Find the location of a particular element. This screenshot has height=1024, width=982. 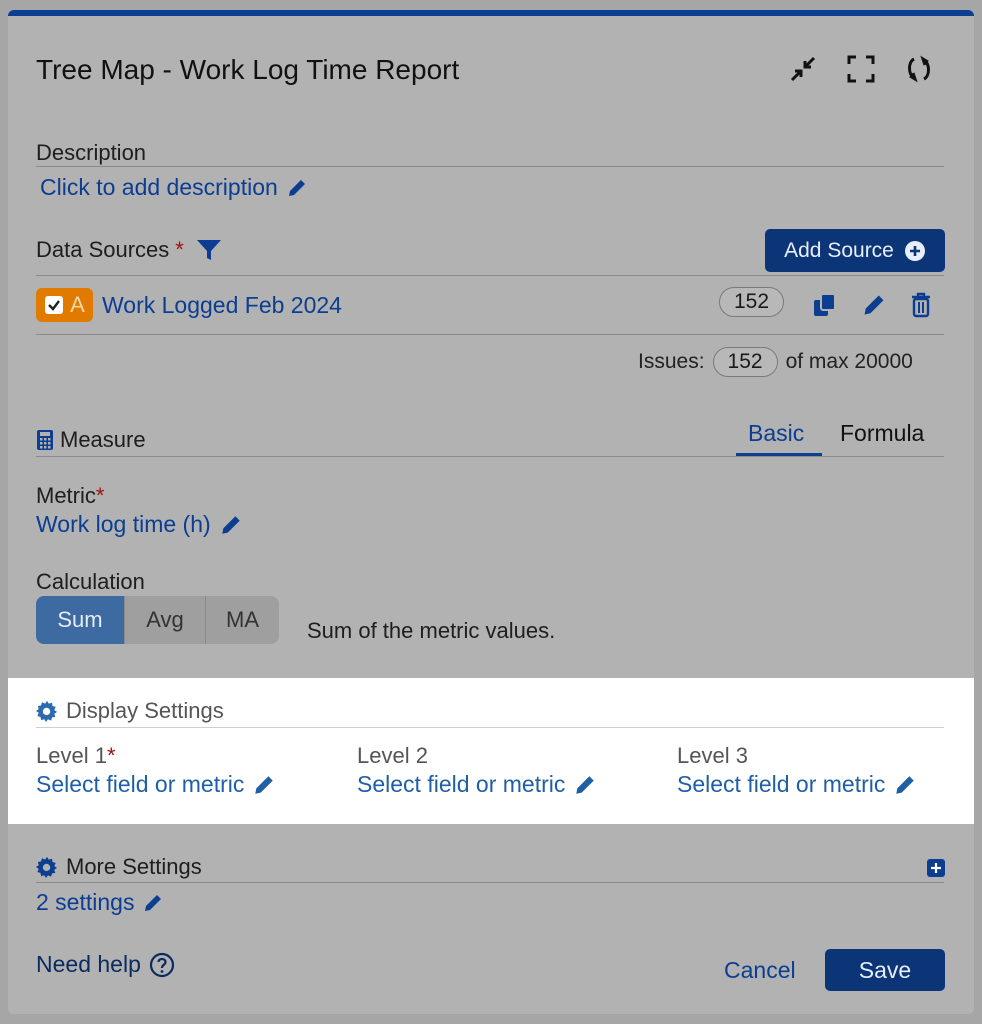

metric-label: Metric is located at coordinates (66, 495).